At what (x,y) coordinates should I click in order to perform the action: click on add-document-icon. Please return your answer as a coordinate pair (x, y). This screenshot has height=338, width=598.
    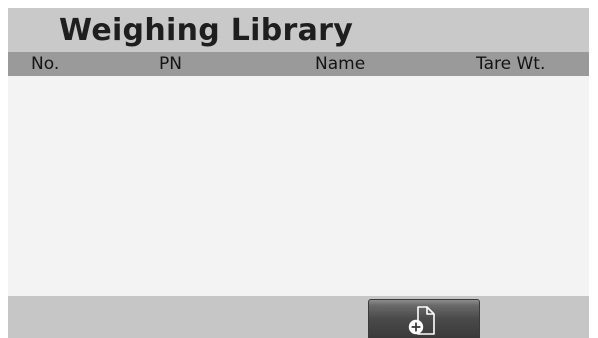
    Looking at the image, I should click on (421, 320).